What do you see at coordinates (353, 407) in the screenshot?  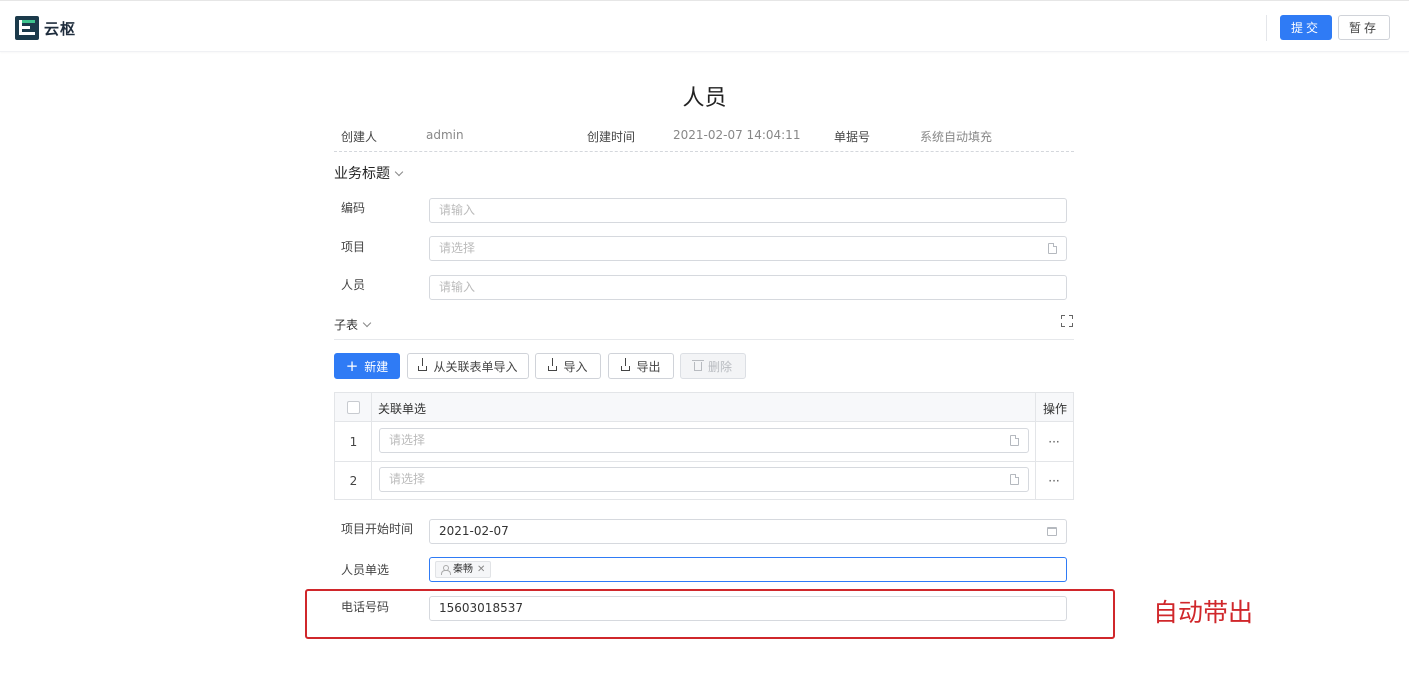 I see `select-all-checkbox` at bounding box center [353, 407].